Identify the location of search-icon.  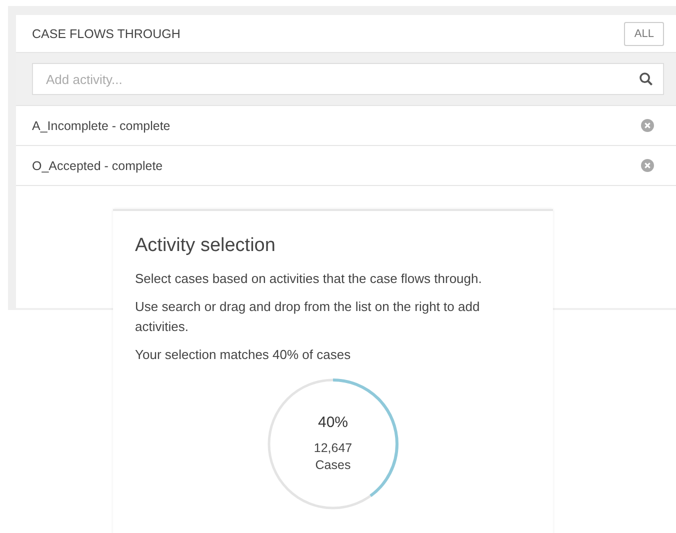
(646, 79).